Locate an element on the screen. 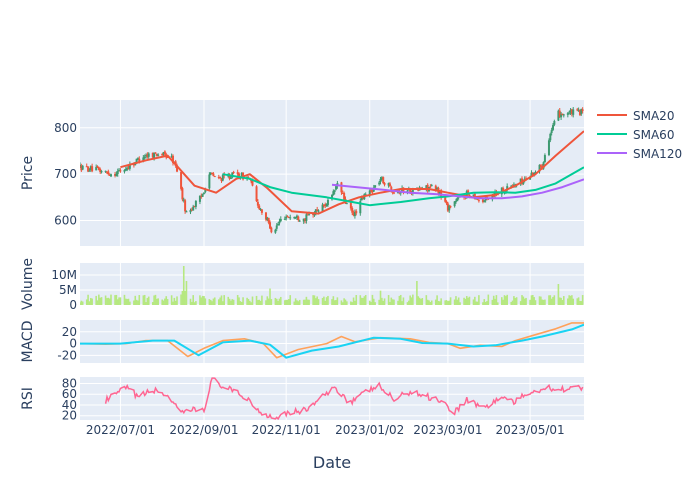  price-y-tick-label: 600 is located at coordinates (65, 221).